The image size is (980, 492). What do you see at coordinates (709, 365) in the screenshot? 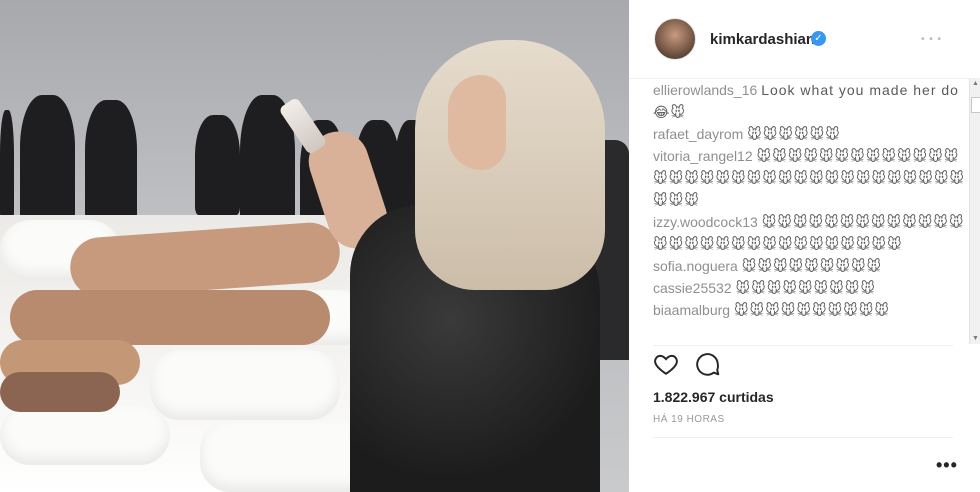
I see `comment-bubble-icon` at bounding box center [709, 365].